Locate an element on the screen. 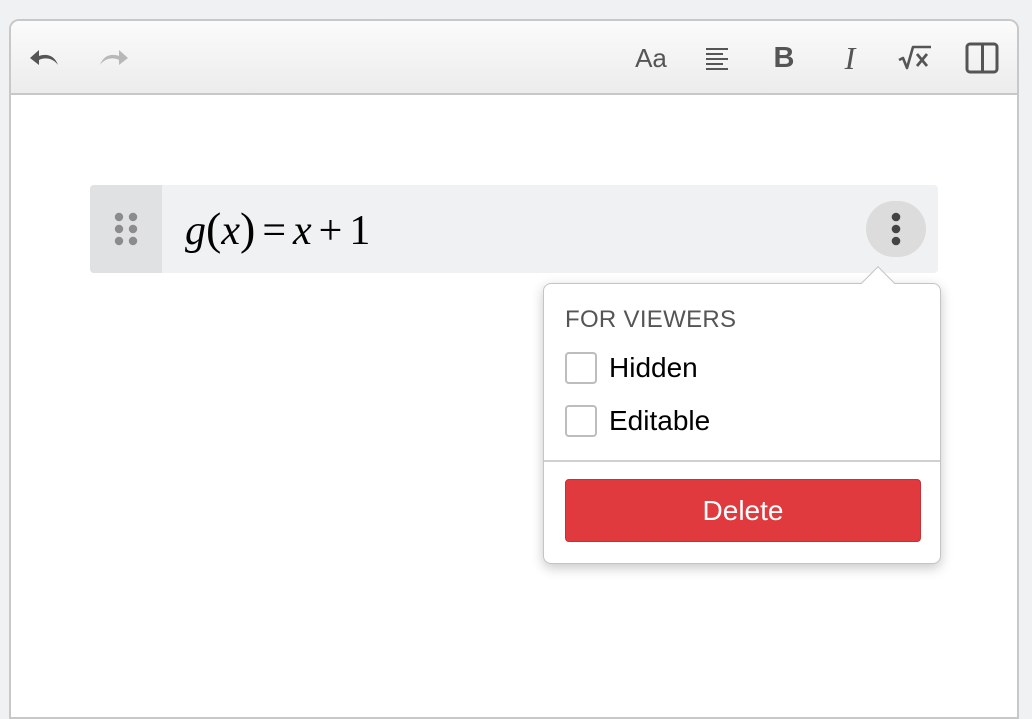 Image resolution: width=1032 pixels, height=719 pixels. drag-handle-icon is located at coordinates (126, 229).